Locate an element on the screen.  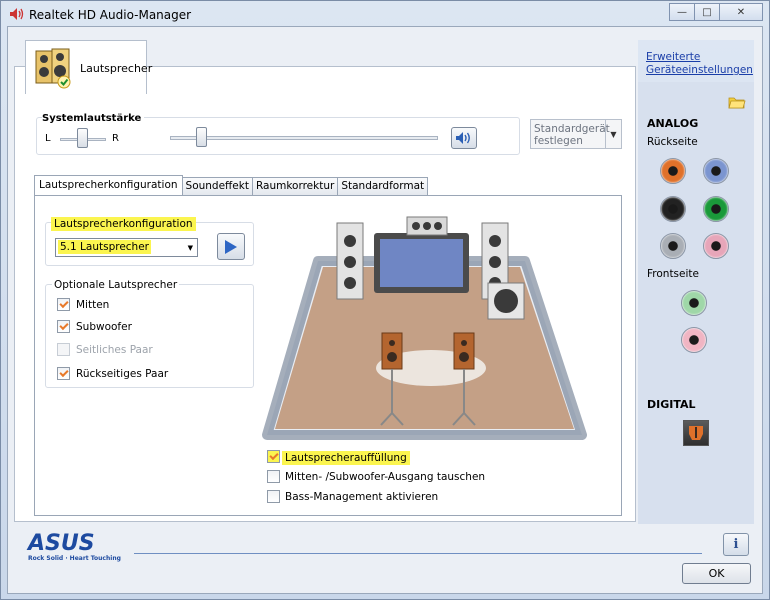
optional-speaker-label: Mitten is located at coordinates (92, 305).